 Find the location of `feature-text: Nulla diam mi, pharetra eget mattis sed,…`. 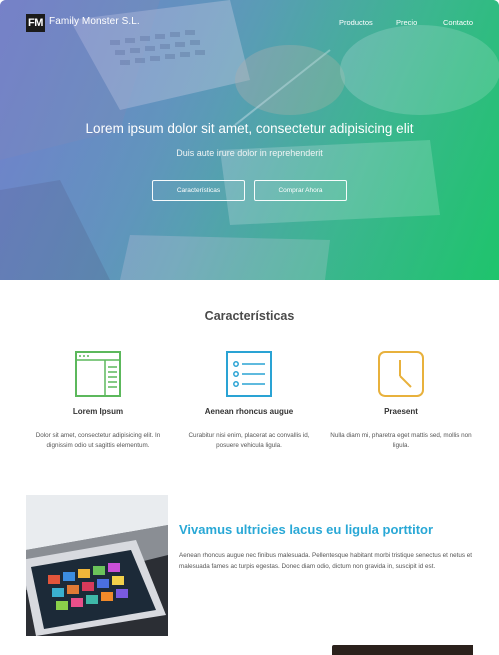

feature-text: Nulla diam mi, pharetra eget mattis sed,… is located at coordinates (401, 440).